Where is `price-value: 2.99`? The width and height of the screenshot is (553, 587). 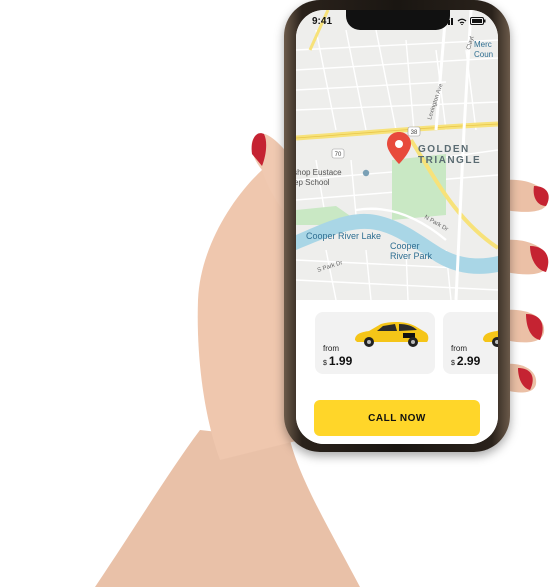 price-value: 2.99 is located at coordinates (468, 361).